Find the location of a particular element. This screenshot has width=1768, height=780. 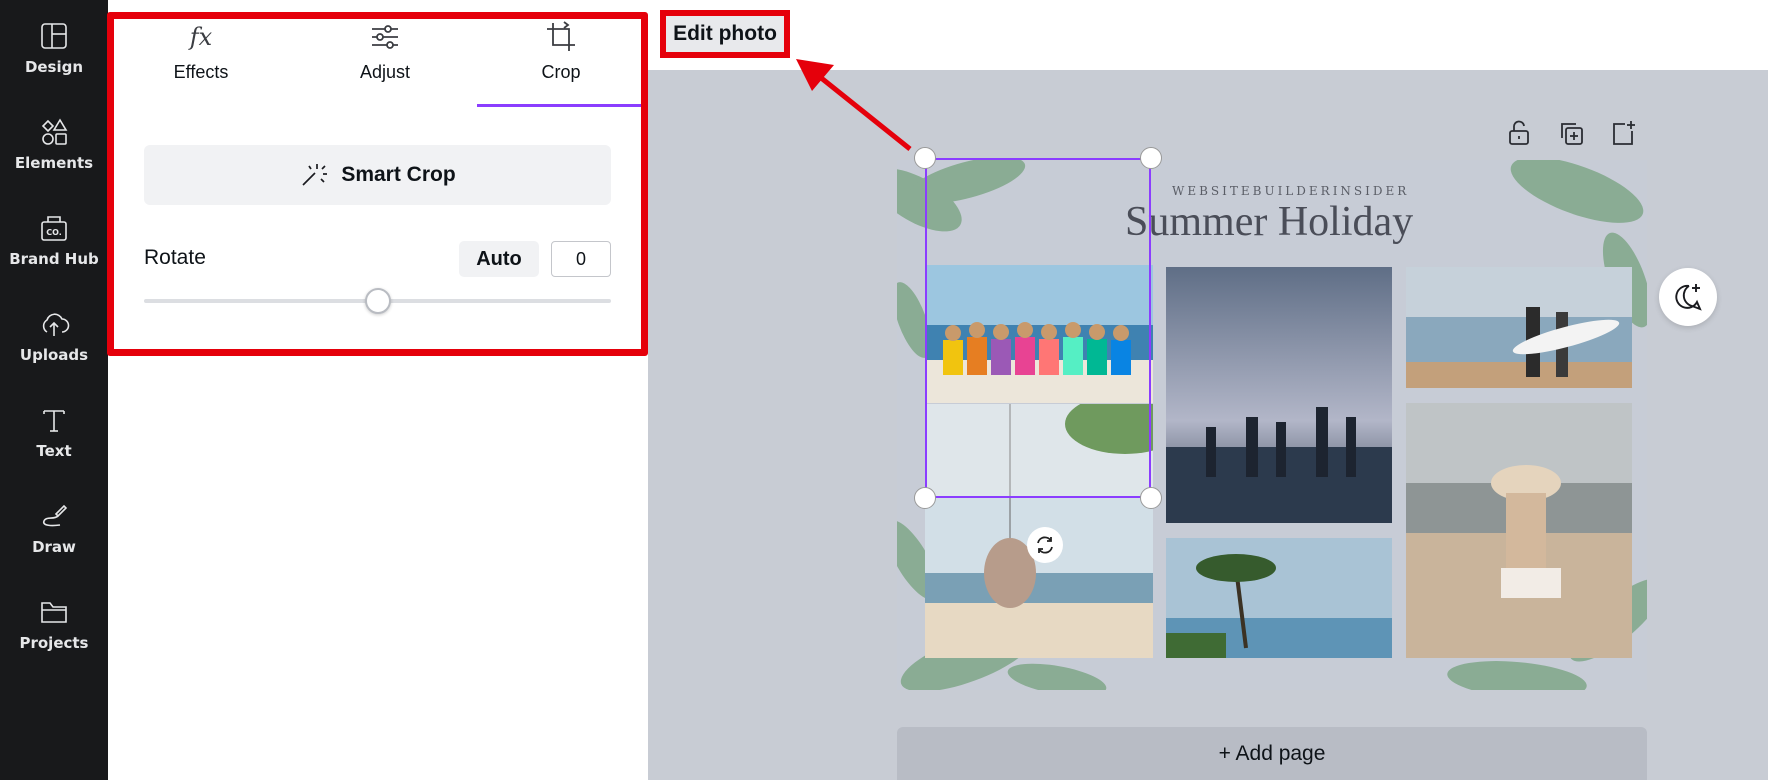

text-icon is located at coordinates (54, 421).